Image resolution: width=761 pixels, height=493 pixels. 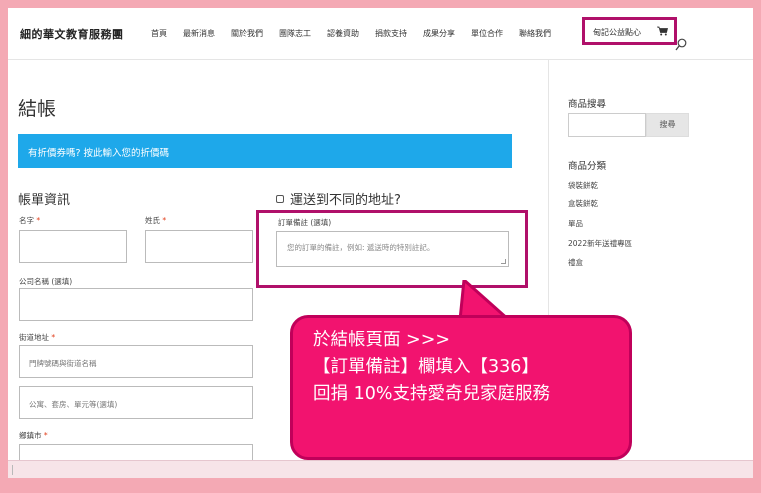 I want to click on callout-line-3: 回捐 10%支持愛奇兒家庭服務, so click(x=431, y=394).